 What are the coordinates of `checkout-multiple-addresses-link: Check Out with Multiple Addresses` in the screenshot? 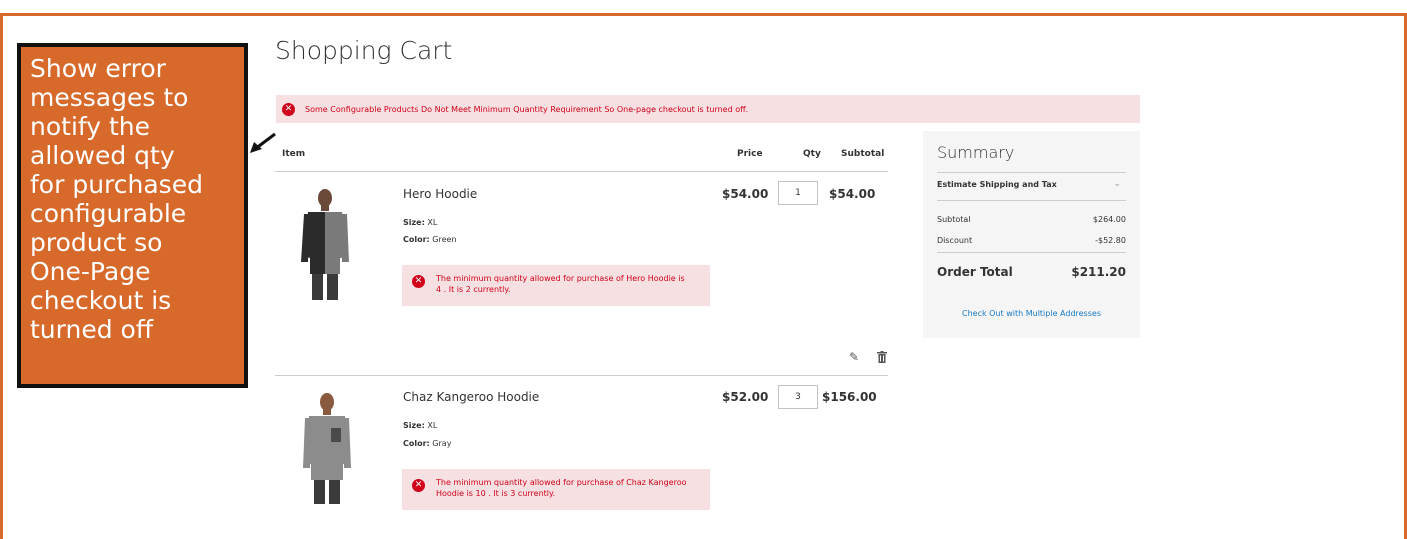 It's located at (1031, 313).